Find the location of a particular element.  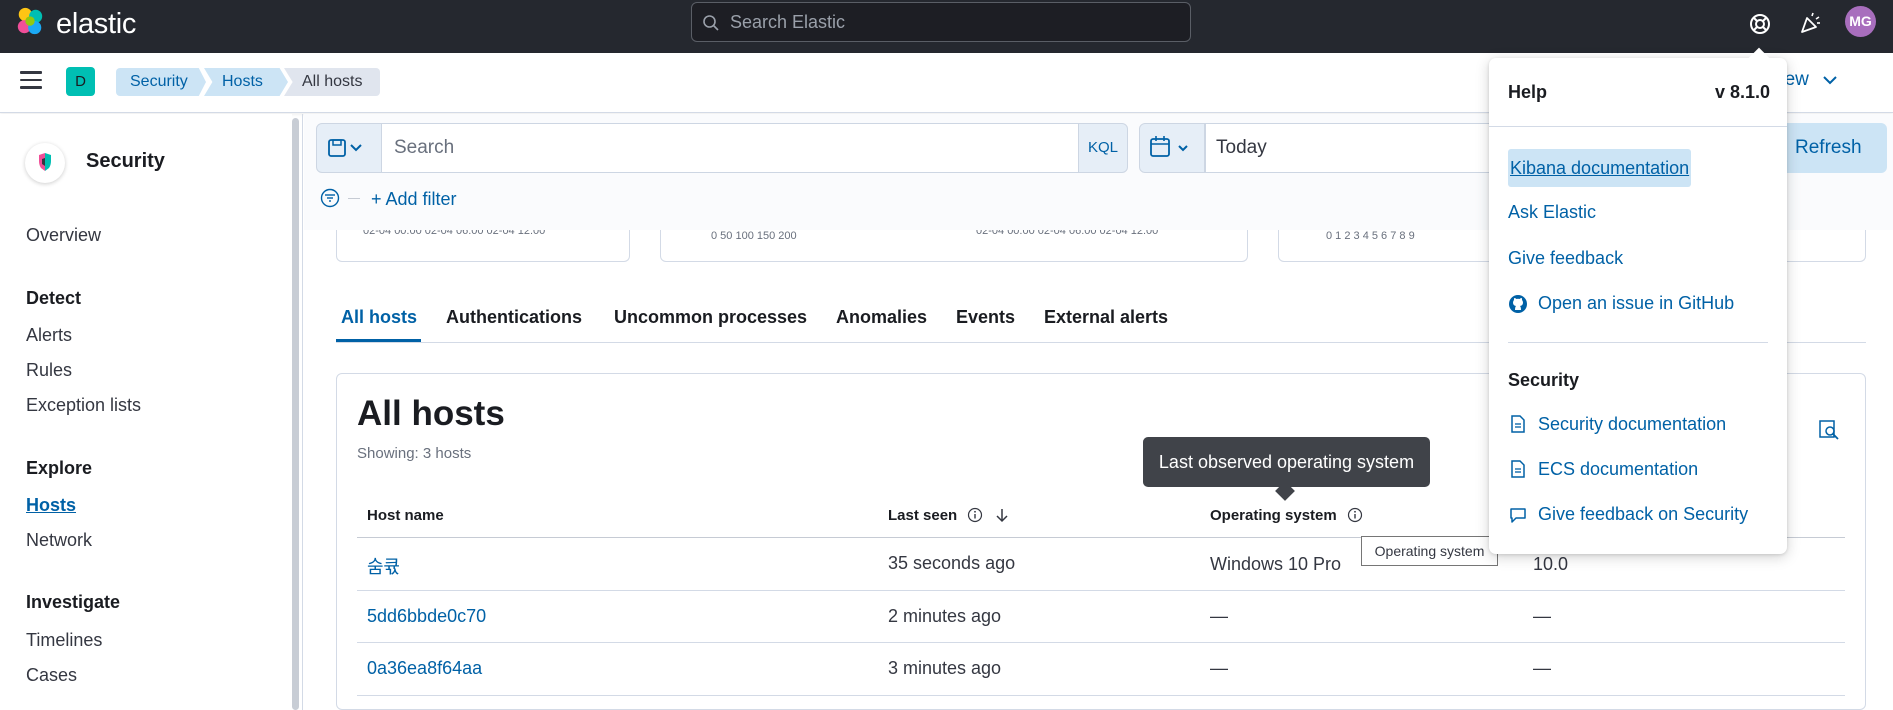

breadcrumb-hosts: Hosts is located at coordinates (246, 82).